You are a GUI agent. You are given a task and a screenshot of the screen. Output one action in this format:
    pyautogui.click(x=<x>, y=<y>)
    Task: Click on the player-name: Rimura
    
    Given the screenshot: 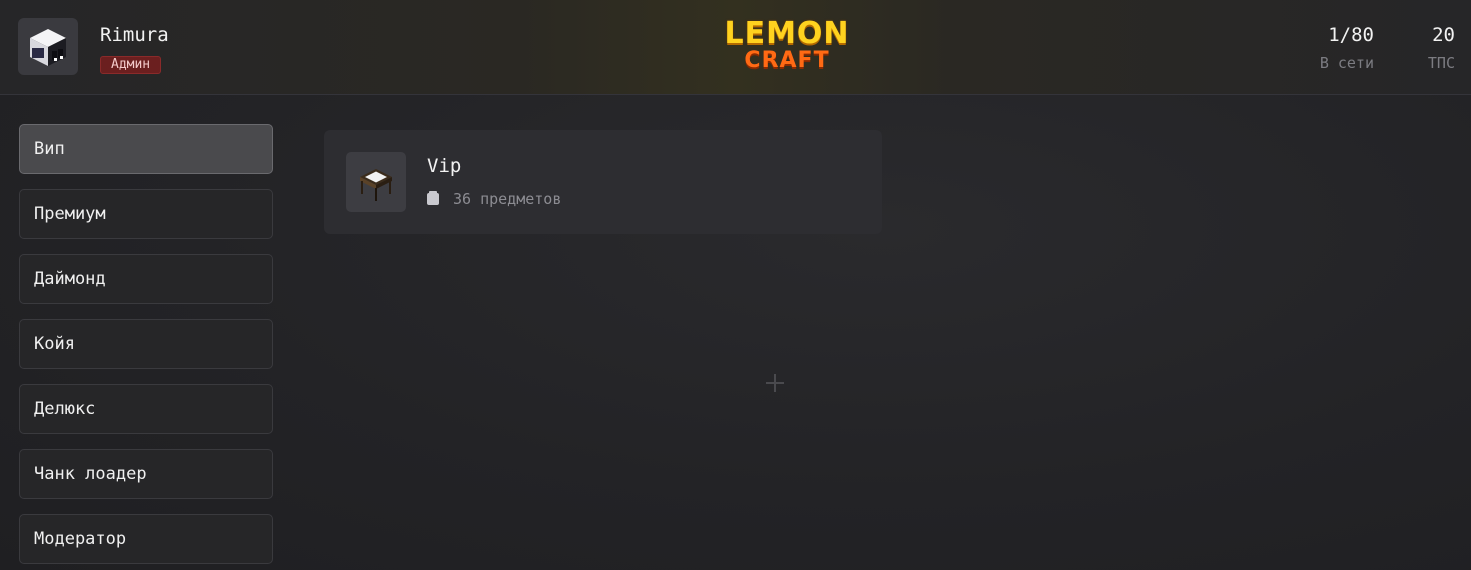 What is the action you would take?
    pyautogui.click(x=134, y=35)
    